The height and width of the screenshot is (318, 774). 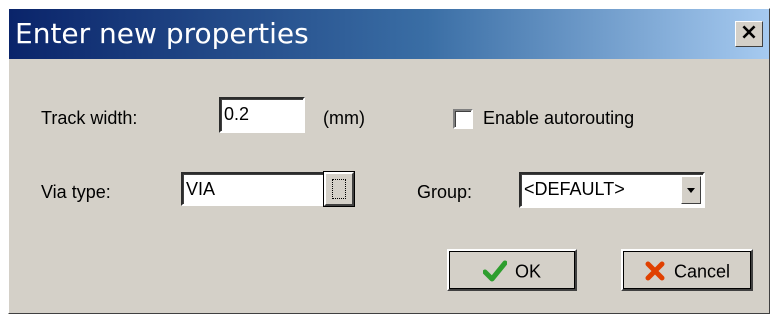 What do you see at coordinates (494, 271) in the screenshot?
I see `check-icon` at bounding box center [494, 271].